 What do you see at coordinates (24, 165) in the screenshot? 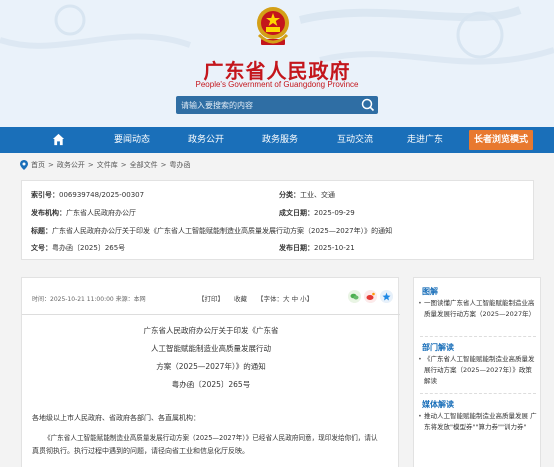
I see `location-pin-icon` at bounding box center [24, 165].